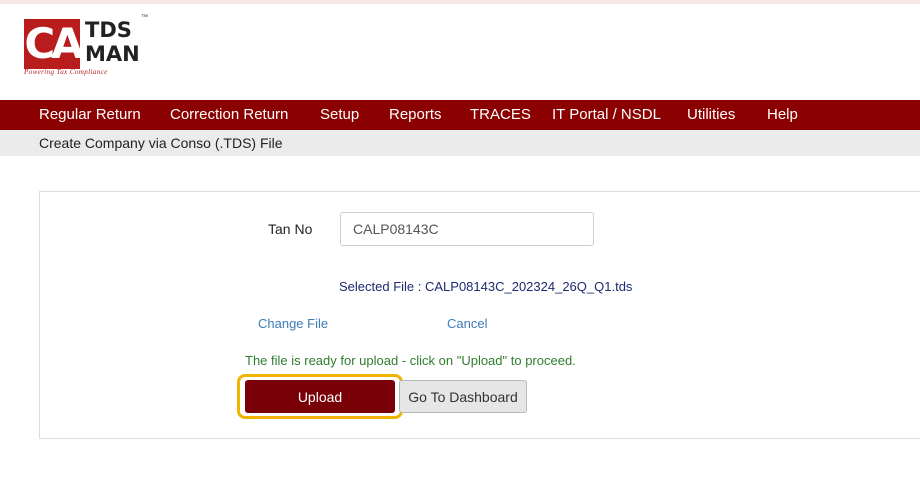 The height and width of the screenshot is (498, 920). What do you see at coordinates (467, 229) in the screenshot?
I see `tan-no-input` at bounding box center [467, 229].